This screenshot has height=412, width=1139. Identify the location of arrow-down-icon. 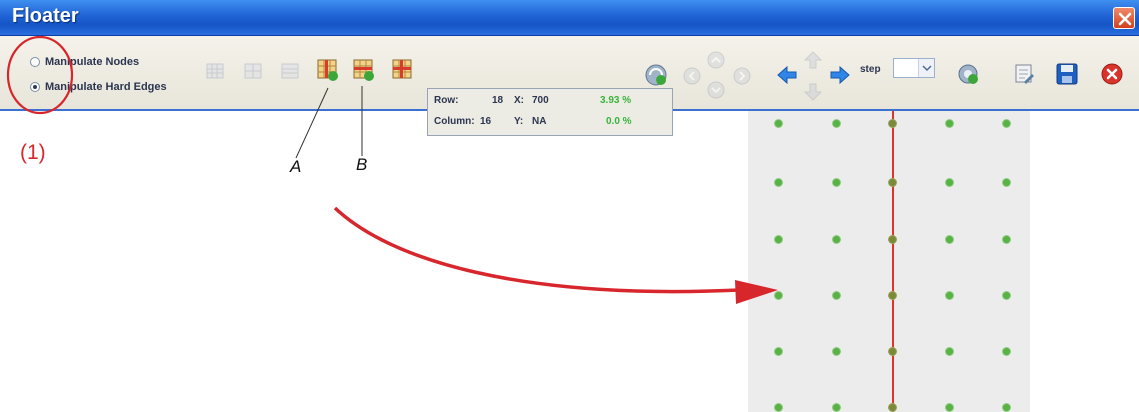
(813, 92).